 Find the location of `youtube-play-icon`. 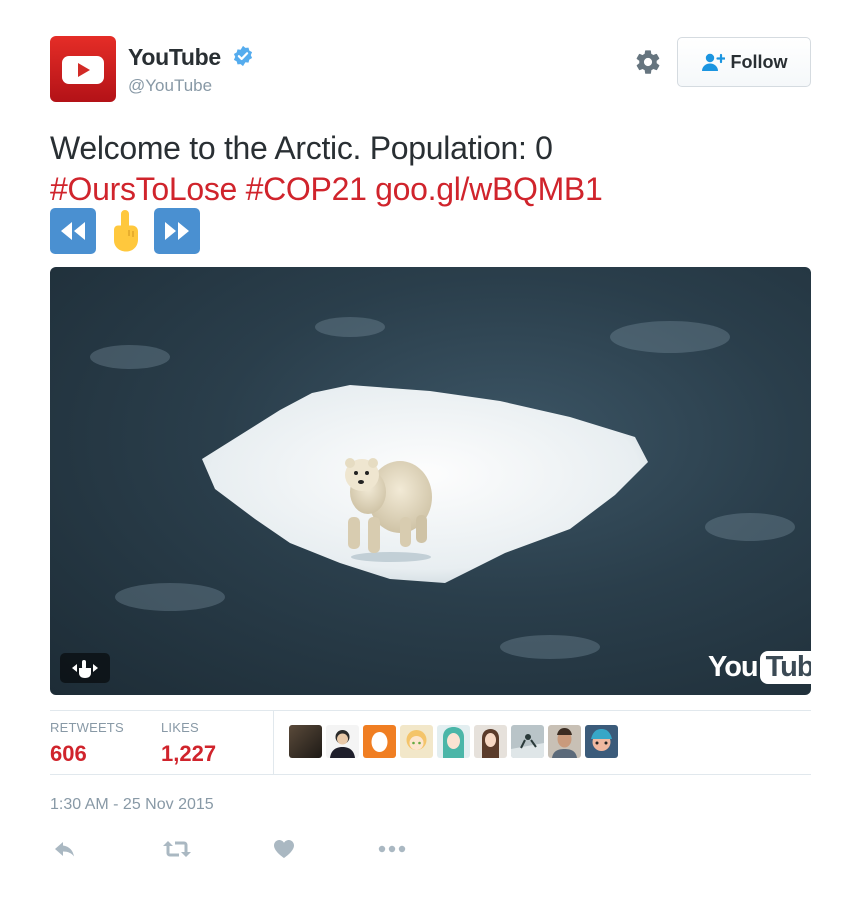

youtube-play-icon is located at coordinates (83, 70).